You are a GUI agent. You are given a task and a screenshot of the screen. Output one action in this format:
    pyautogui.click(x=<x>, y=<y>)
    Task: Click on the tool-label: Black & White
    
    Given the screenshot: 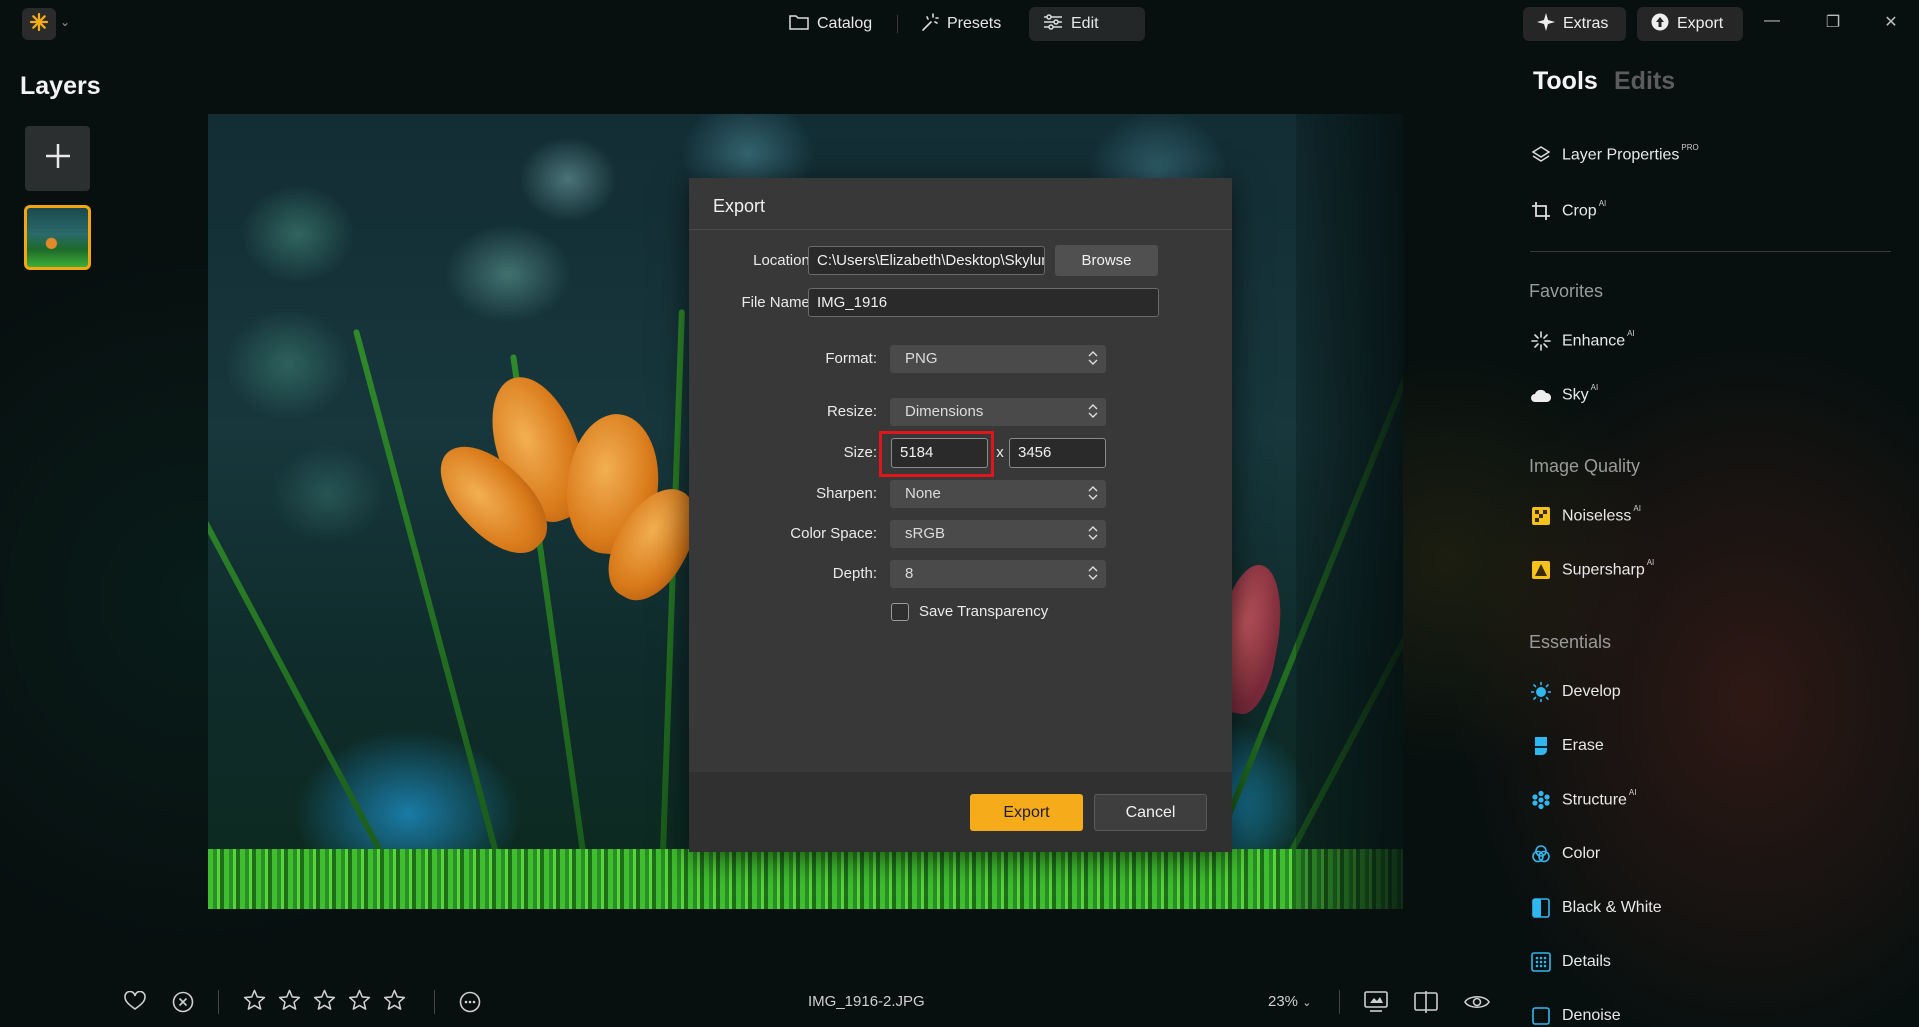 What is the action you would take?
    pyautogui.click(x=1612, y=907)
    